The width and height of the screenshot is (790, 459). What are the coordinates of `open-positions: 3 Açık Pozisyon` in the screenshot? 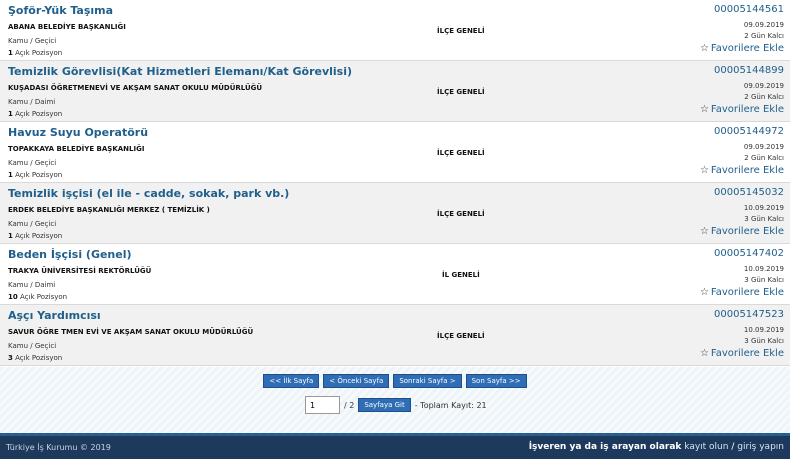 It's located at (35, 358).